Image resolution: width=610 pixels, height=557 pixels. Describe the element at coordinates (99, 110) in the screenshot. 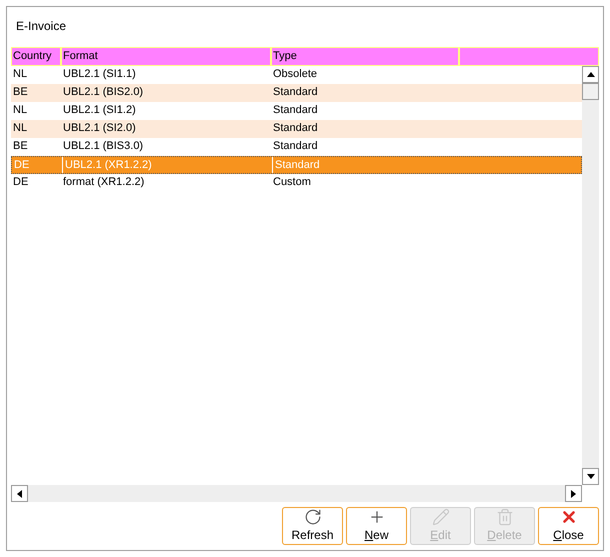

I see `table-cell-text: UBL2.1 (SI1.2)` at that location.